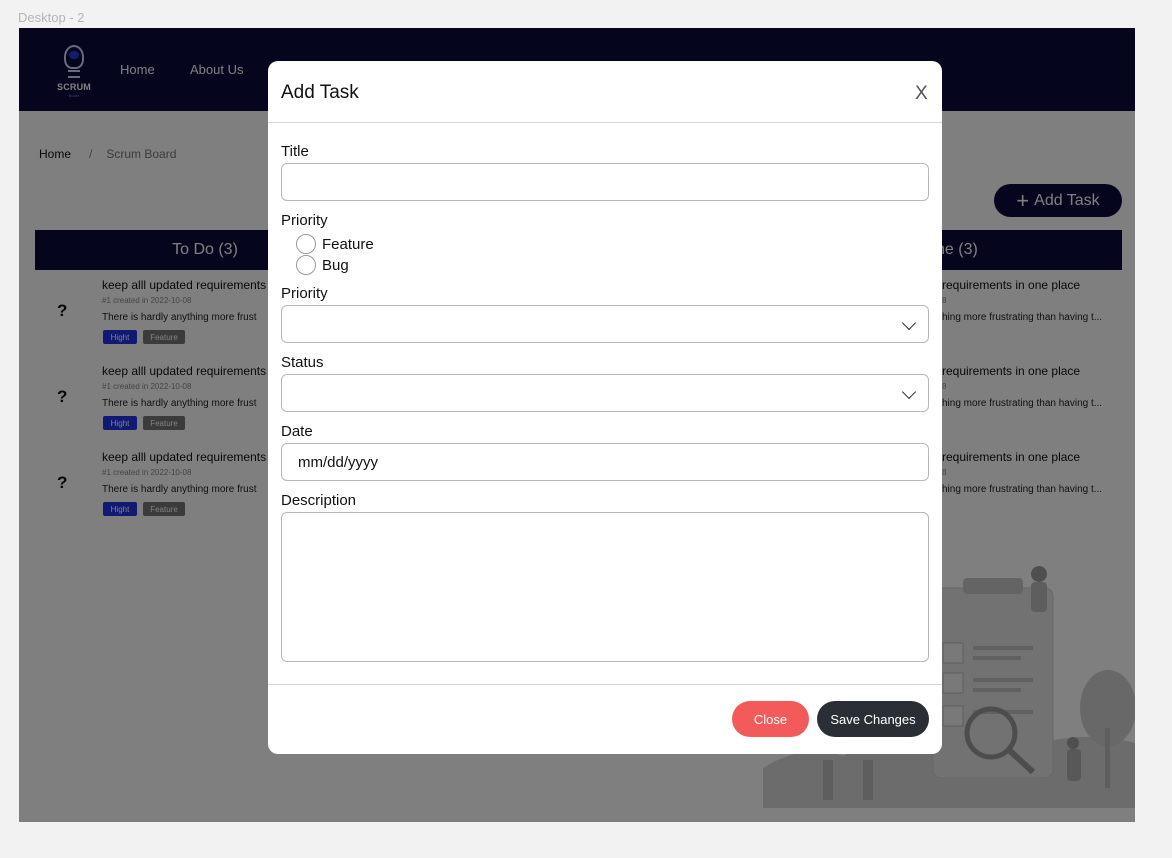 This screenshot has width=1172, height=858. What do you see at coordinates (51, 17) in the screenshot?
I see `frame-label: Desktop - 2` at bounding box center [51, 17].